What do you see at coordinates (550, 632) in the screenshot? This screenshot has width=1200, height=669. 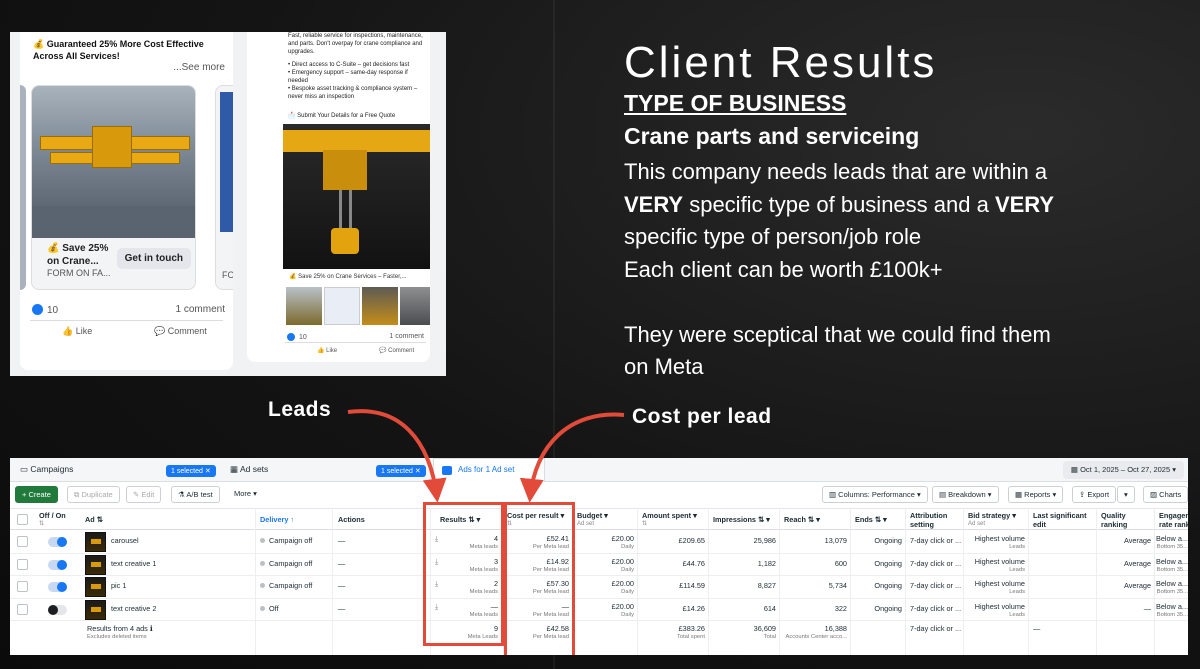 I see `totals-cpr: £42.58 Per Meta lead` at bounding box center [550, 632].